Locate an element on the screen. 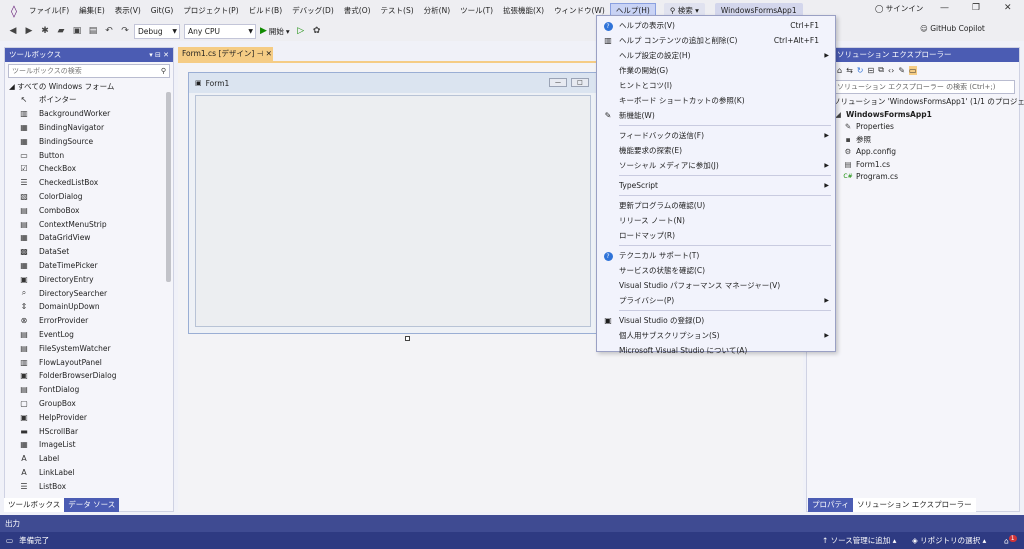 This screenshot has width=1024, height=549. undo-icon: ↶ is located at coordinates (109, 31).